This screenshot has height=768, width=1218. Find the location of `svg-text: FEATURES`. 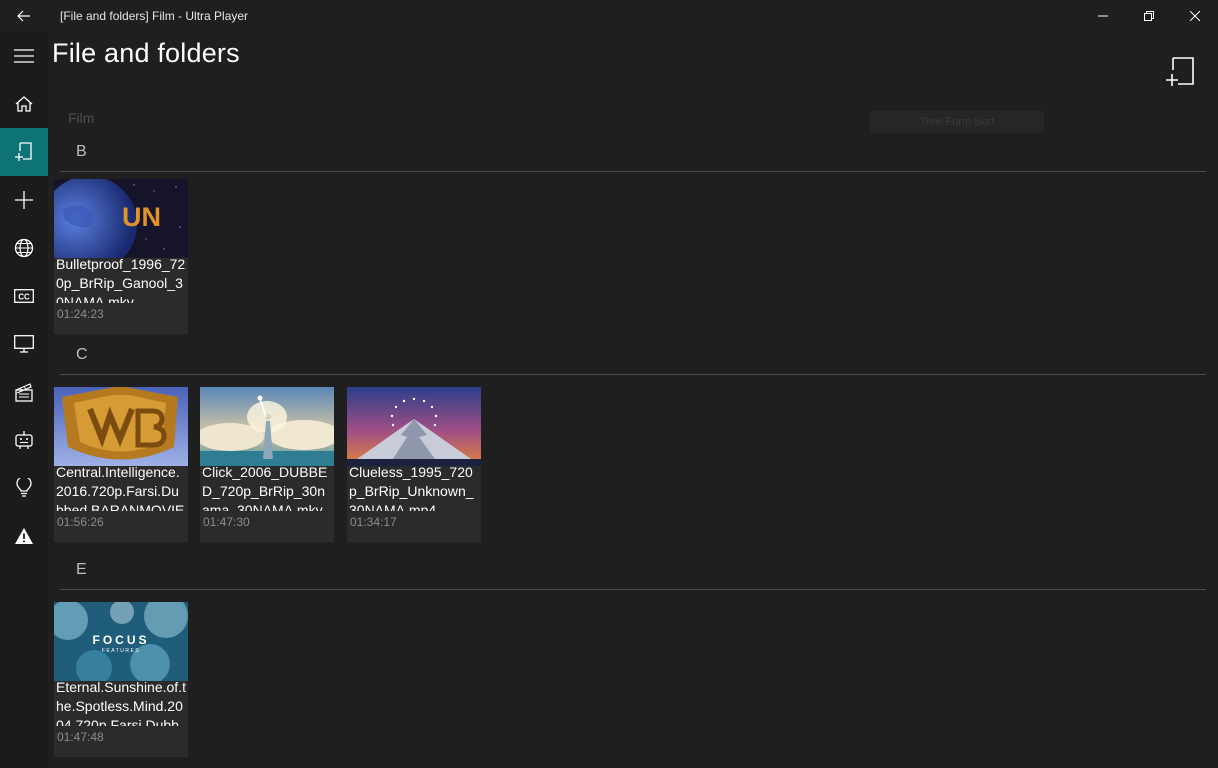

svg-text: FEATURES is located at coordinates (121, 651).